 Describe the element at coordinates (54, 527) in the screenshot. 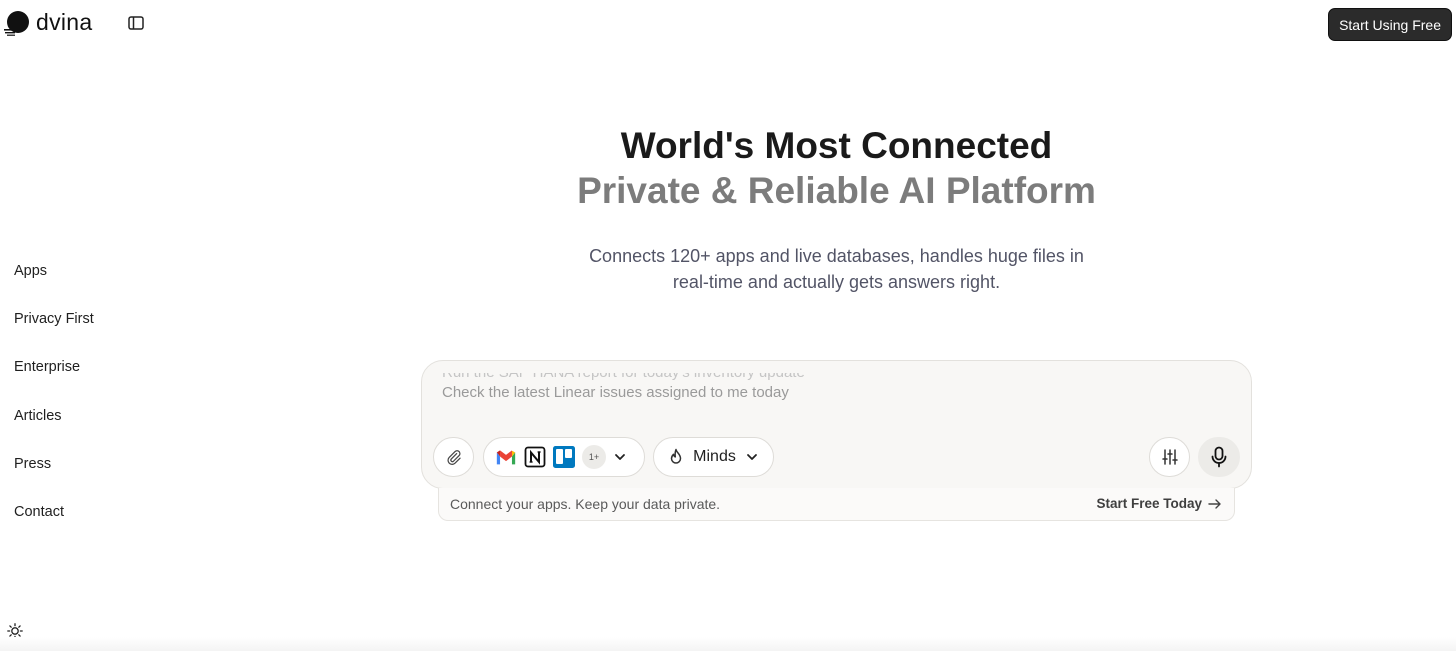

I see `nav-item-contact: Contact` at that location.